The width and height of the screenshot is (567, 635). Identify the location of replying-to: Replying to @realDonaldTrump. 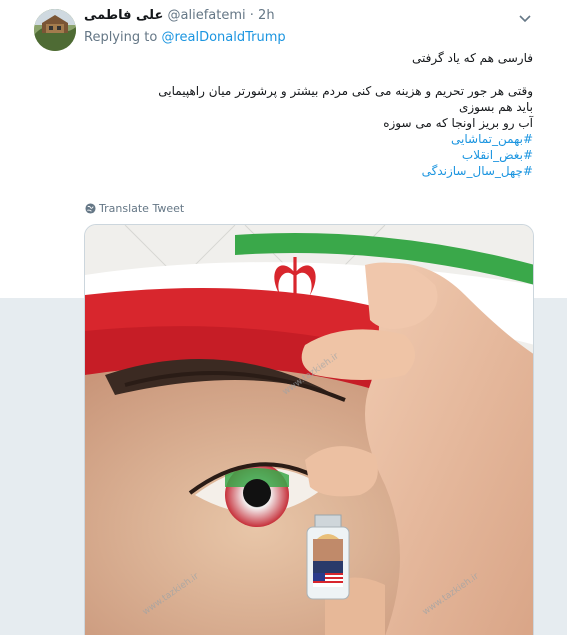
(185, 37).